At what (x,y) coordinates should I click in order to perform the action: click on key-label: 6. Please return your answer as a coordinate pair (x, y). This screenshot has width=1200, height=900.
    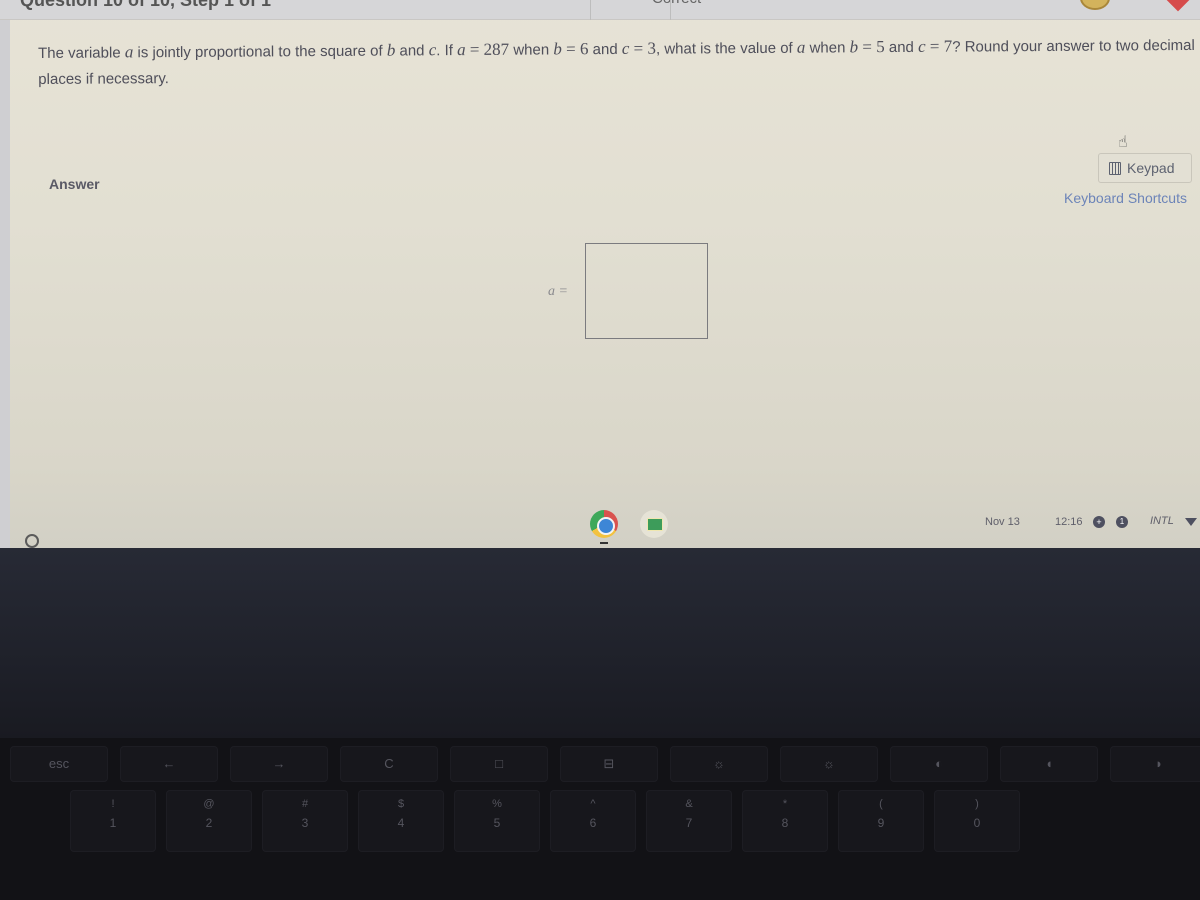
    Looking at the image, I should click on (593, 823).